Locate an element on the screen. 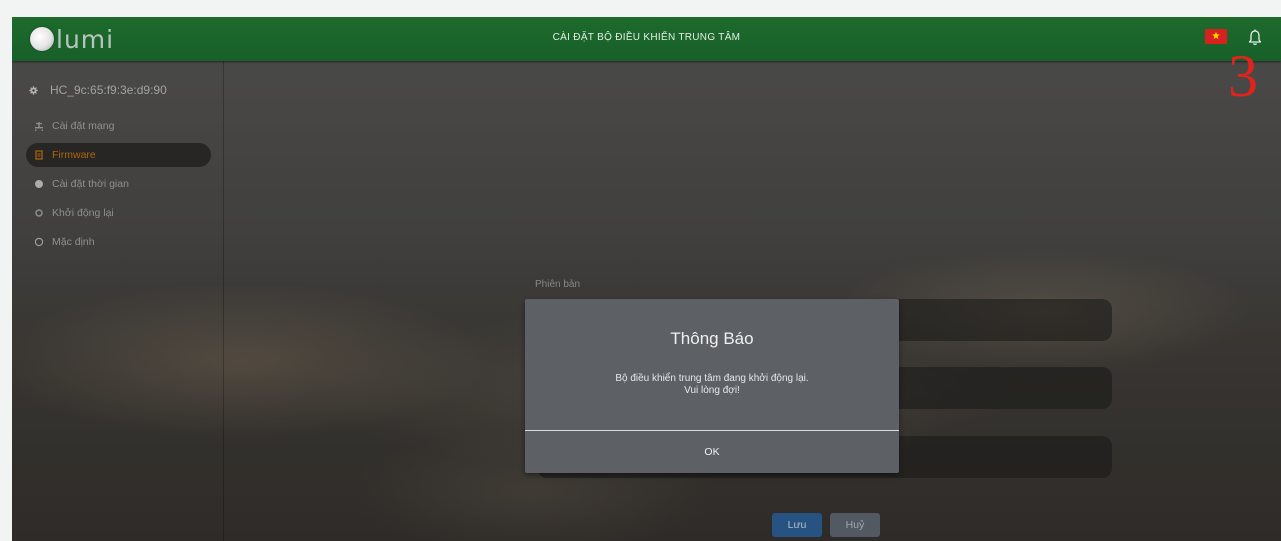 This screenshot has width=1281, height=541. dialog-message-line2: Vui lòng đợi! is located at coordinates (712, 390).